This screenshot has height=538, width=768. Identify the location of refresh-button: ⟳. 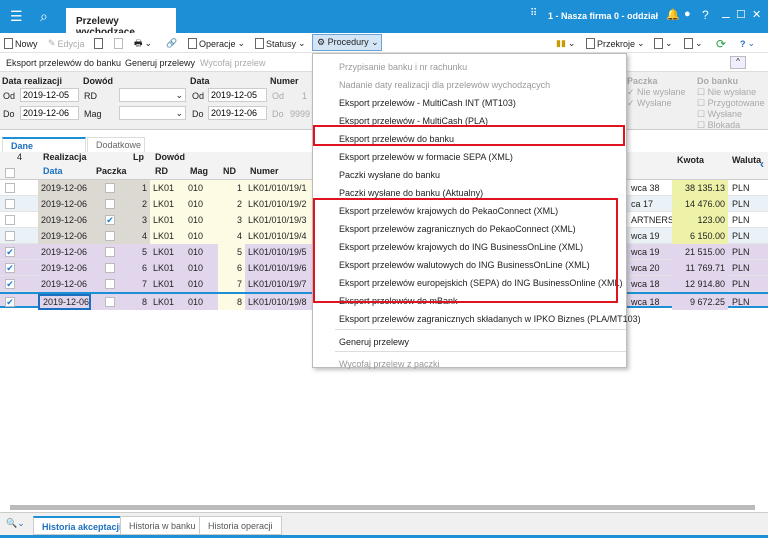
(721, 43).